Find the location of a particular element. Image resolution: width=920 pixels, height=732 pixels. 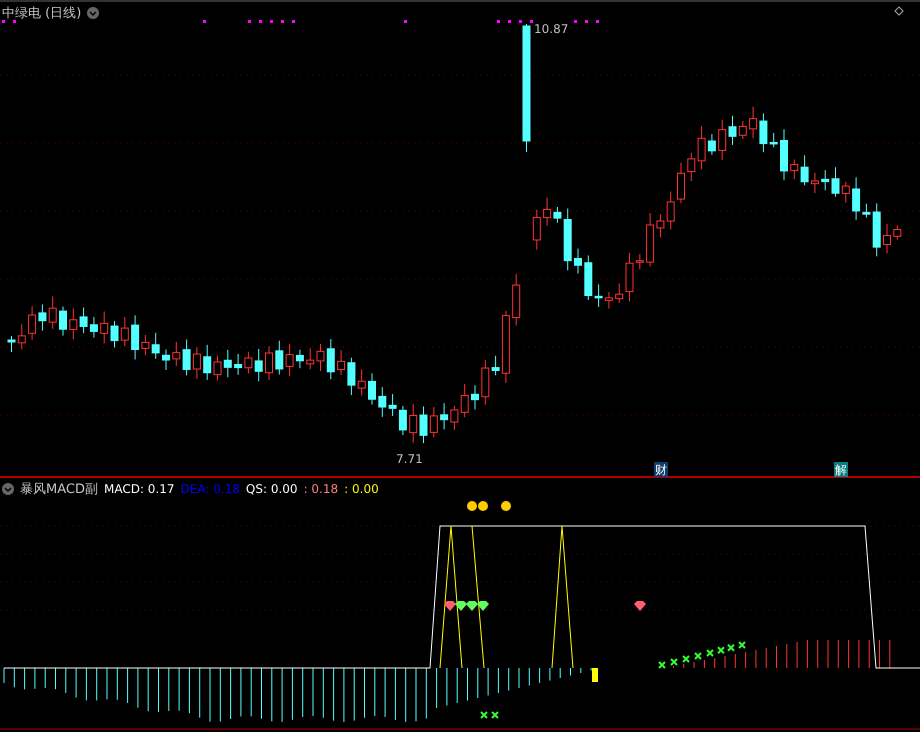

indicator-value: QS: 0.00 is located at coordinates (272, 489).